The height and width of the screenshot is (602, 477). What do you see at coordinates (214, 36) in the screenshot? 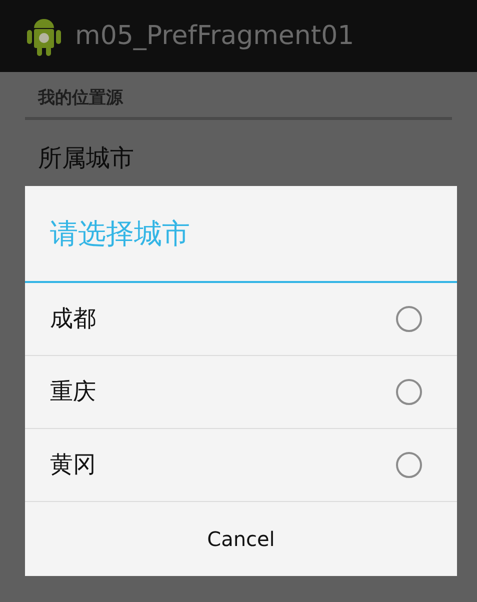
I see `app-title: m05_PrefFragment01` at bounding box center [214, 36].